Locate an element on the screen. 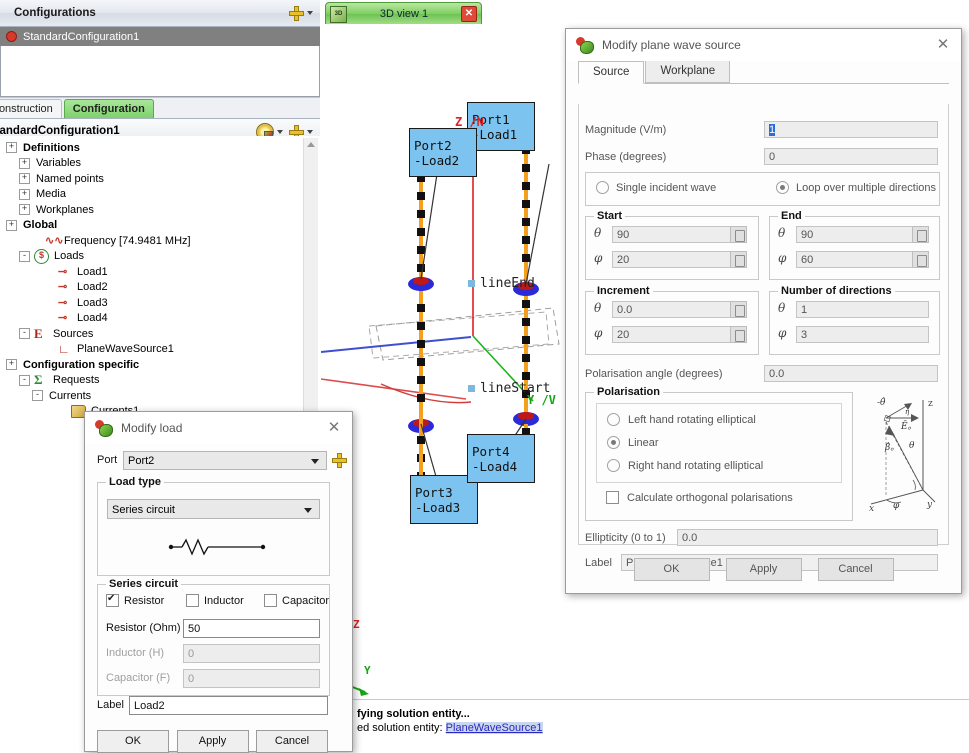 The width and height of the screenshot is (969, 753). tree-item-workplanes: + Workplanes is located at coordinates (161, 210).